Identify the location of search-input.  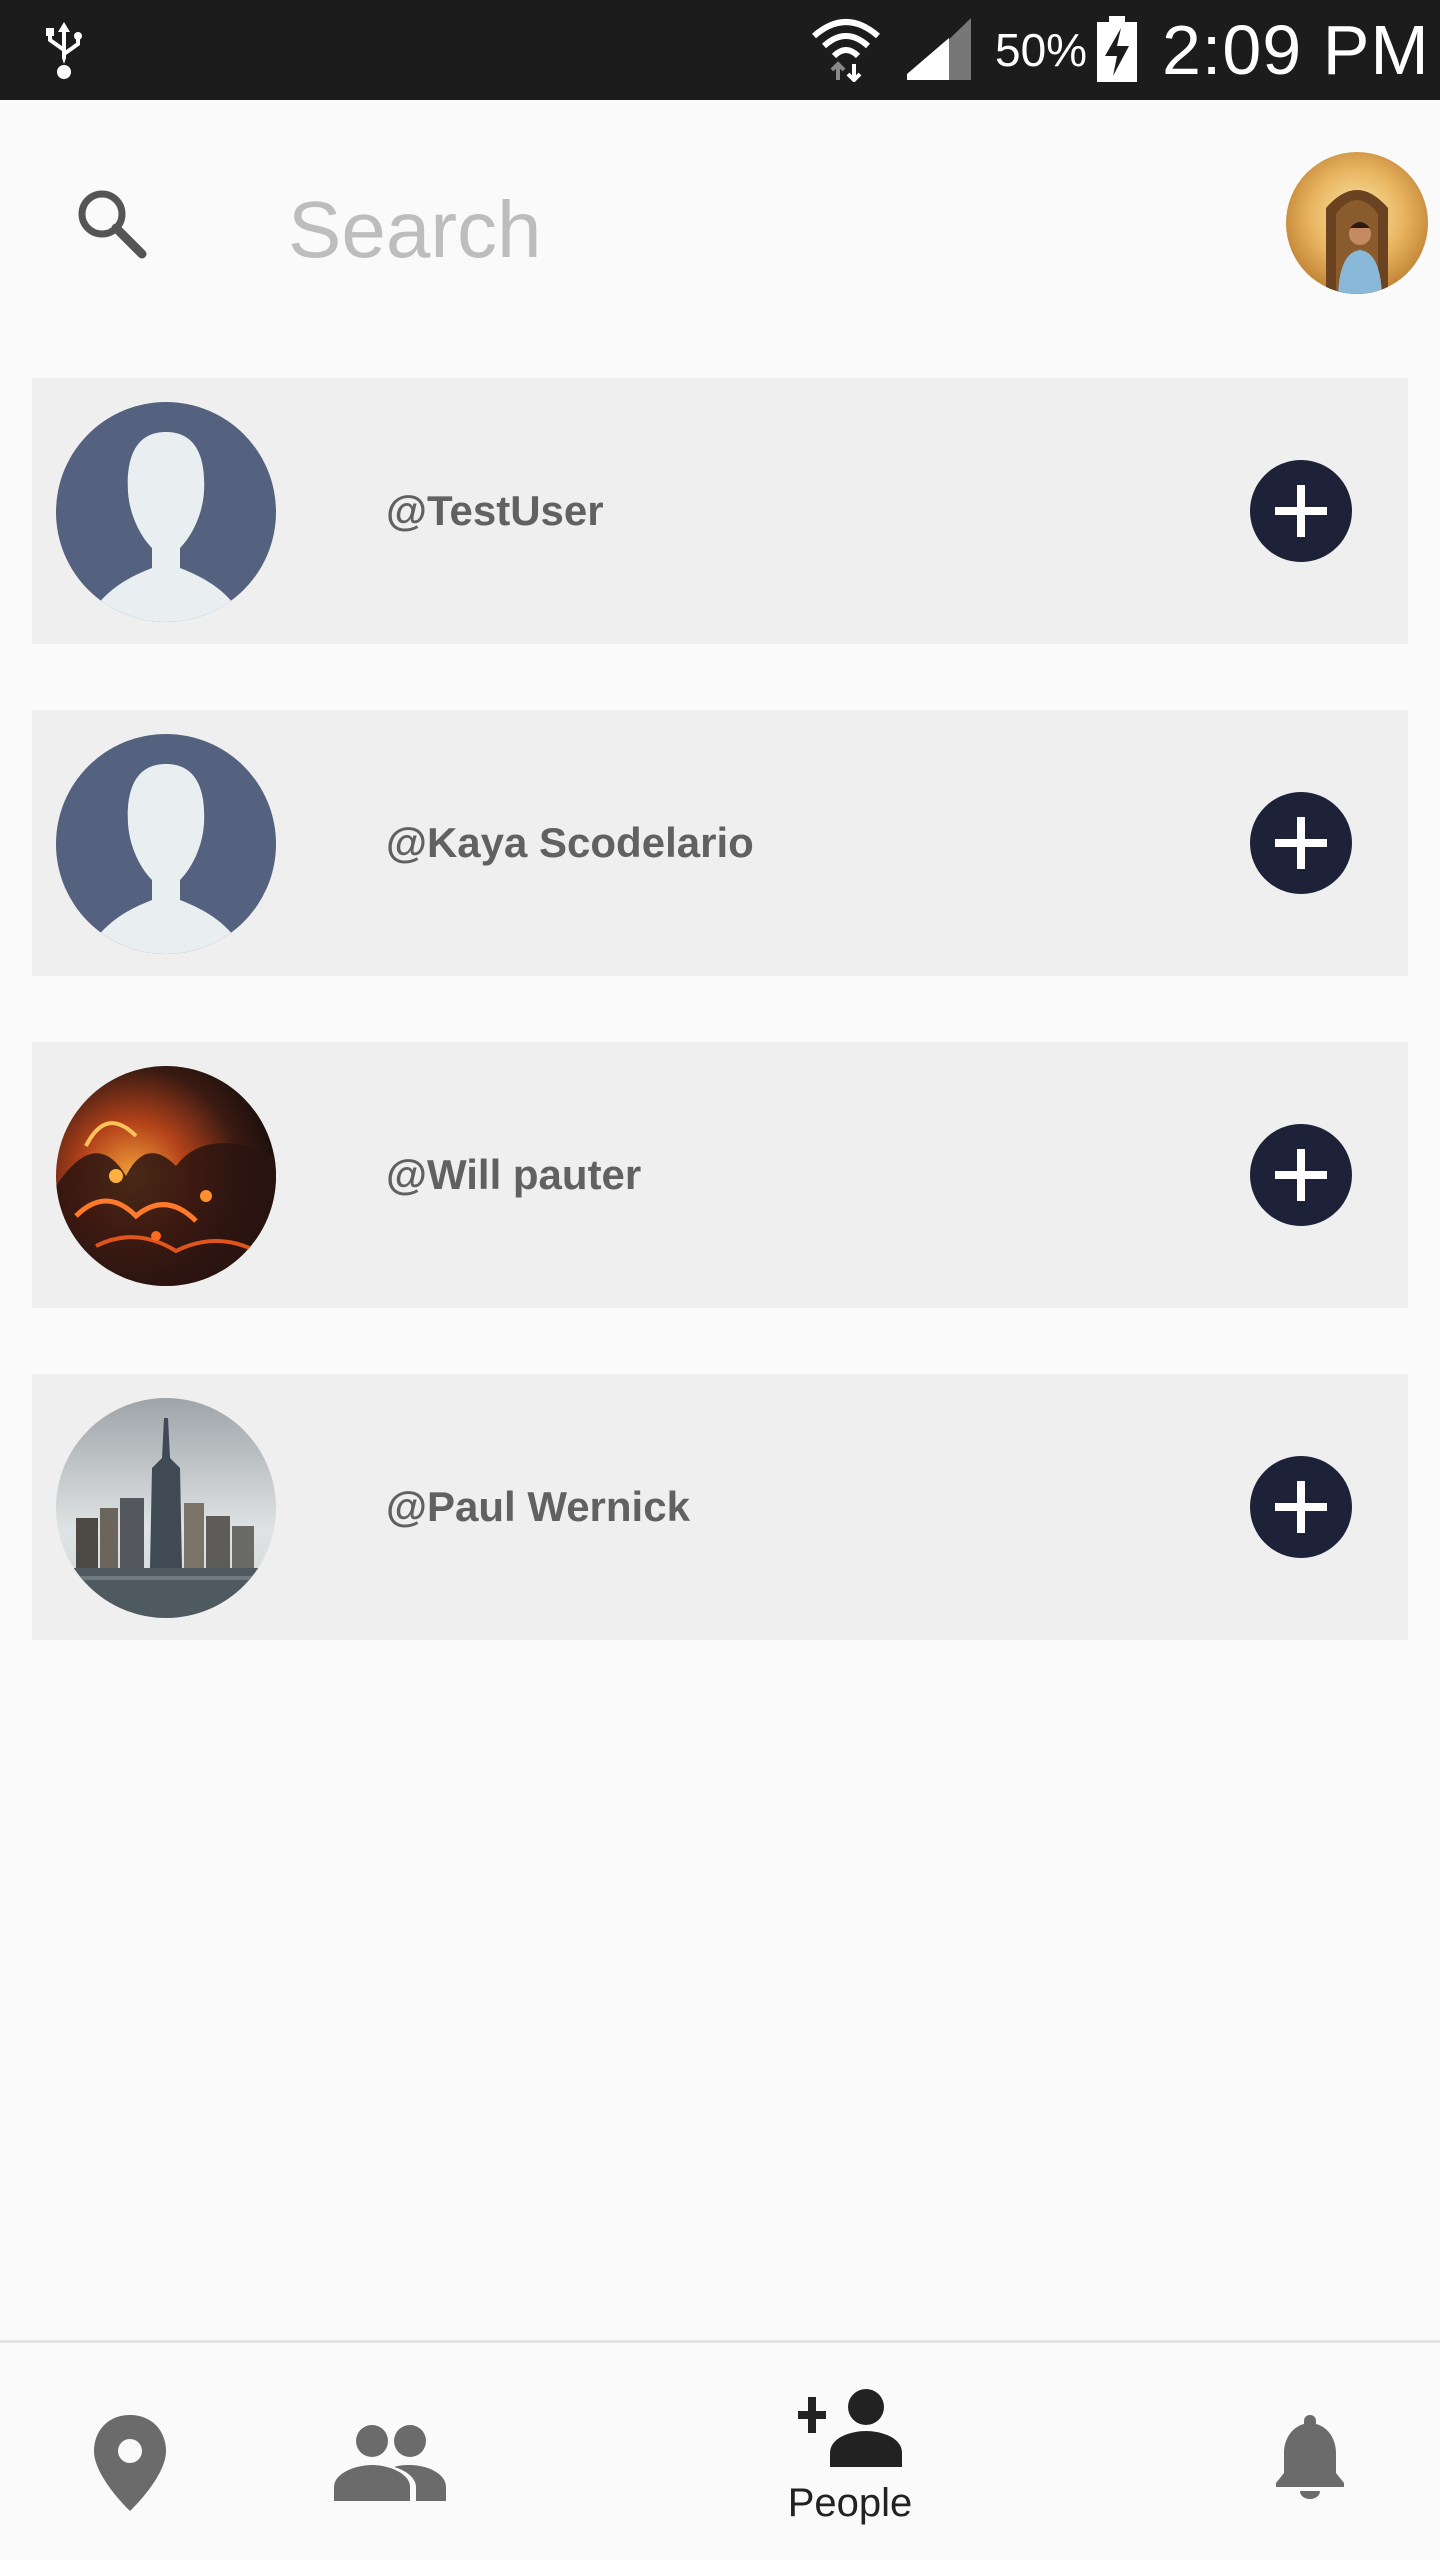
(738, 230).